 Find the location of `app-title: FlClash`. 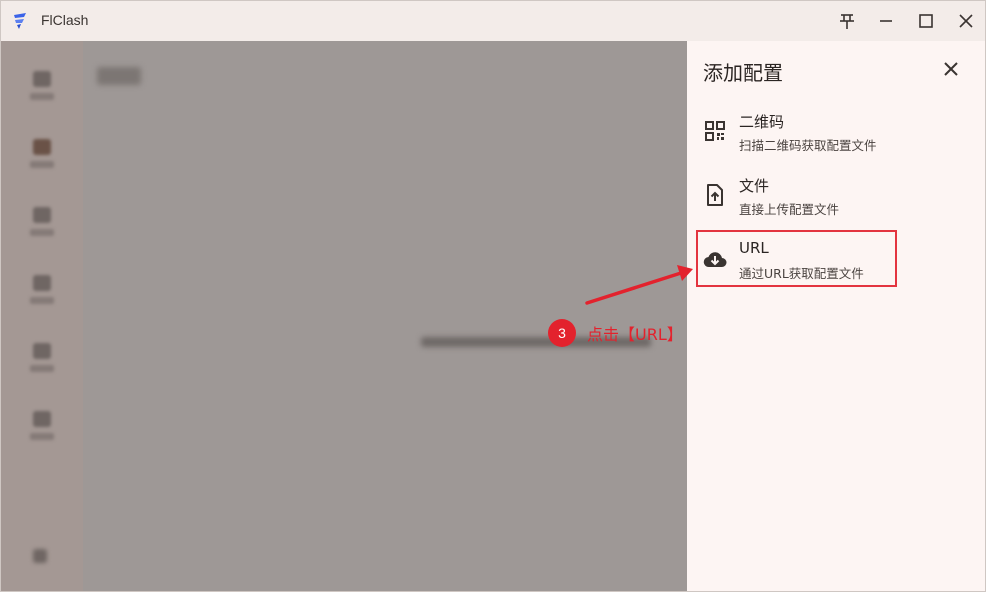

app-title: FlClash is located at coordinates (65, 20).